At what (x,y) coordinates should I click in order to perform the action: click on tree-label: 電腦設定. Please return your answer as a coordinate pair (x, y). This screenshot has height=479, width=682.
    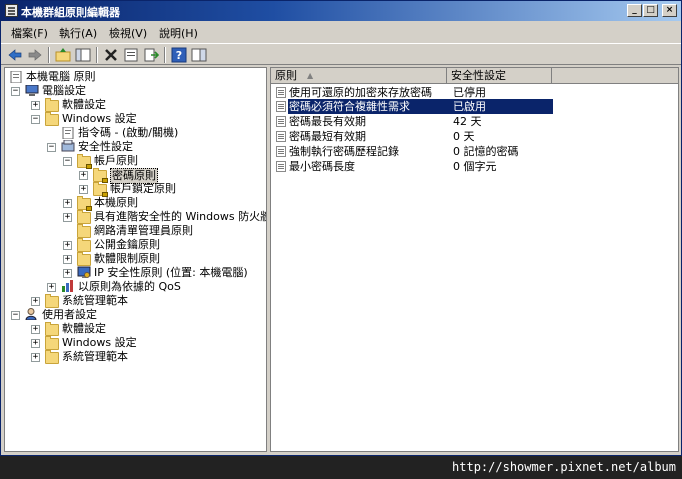
    Looking at the image, I should click on (64, 90).